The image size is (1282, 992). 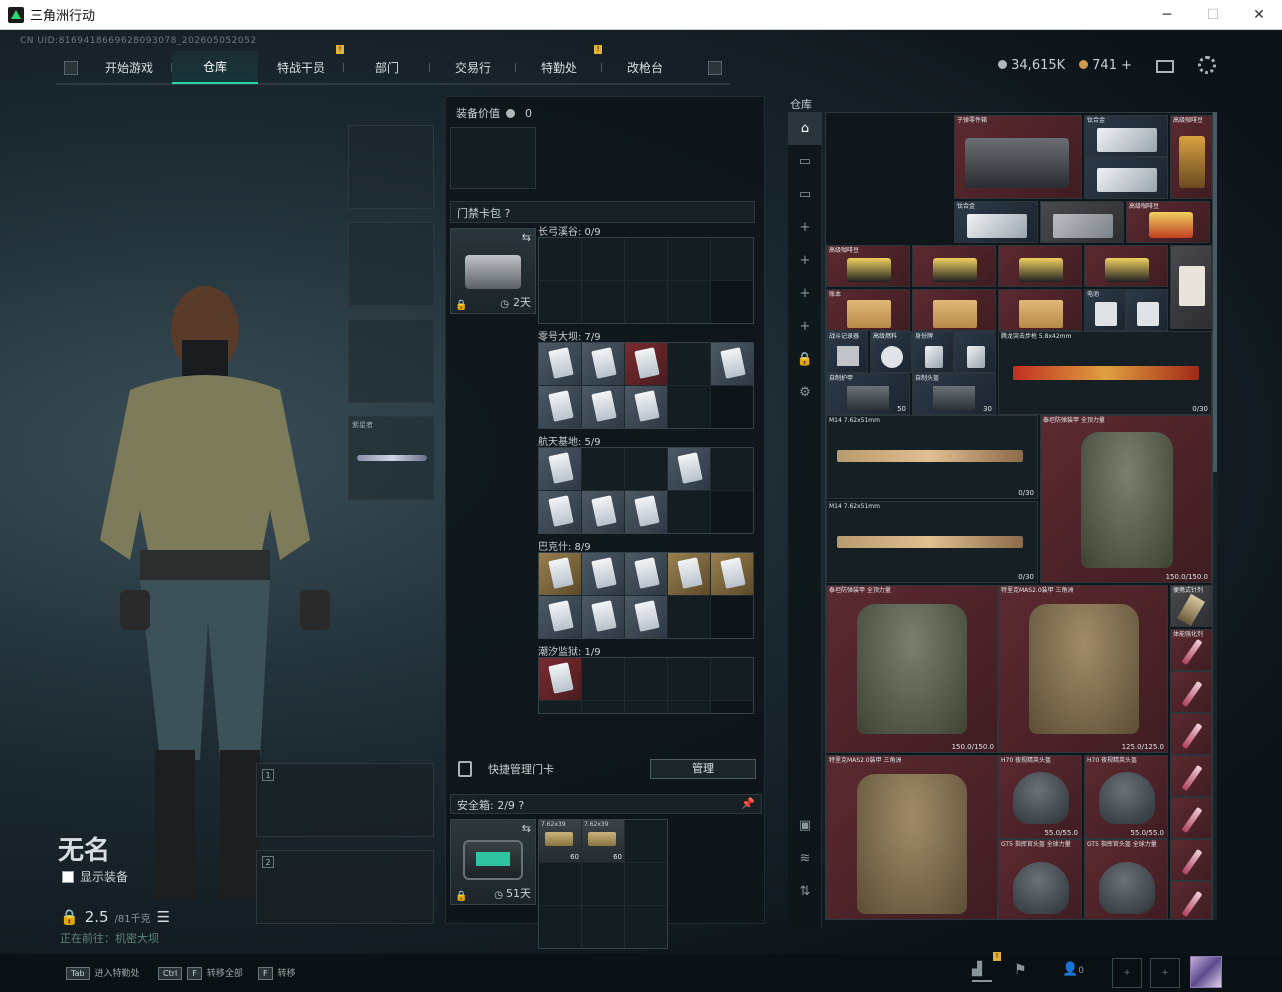 I want to click on list-icon: ☰, so click(x=163, y=917).